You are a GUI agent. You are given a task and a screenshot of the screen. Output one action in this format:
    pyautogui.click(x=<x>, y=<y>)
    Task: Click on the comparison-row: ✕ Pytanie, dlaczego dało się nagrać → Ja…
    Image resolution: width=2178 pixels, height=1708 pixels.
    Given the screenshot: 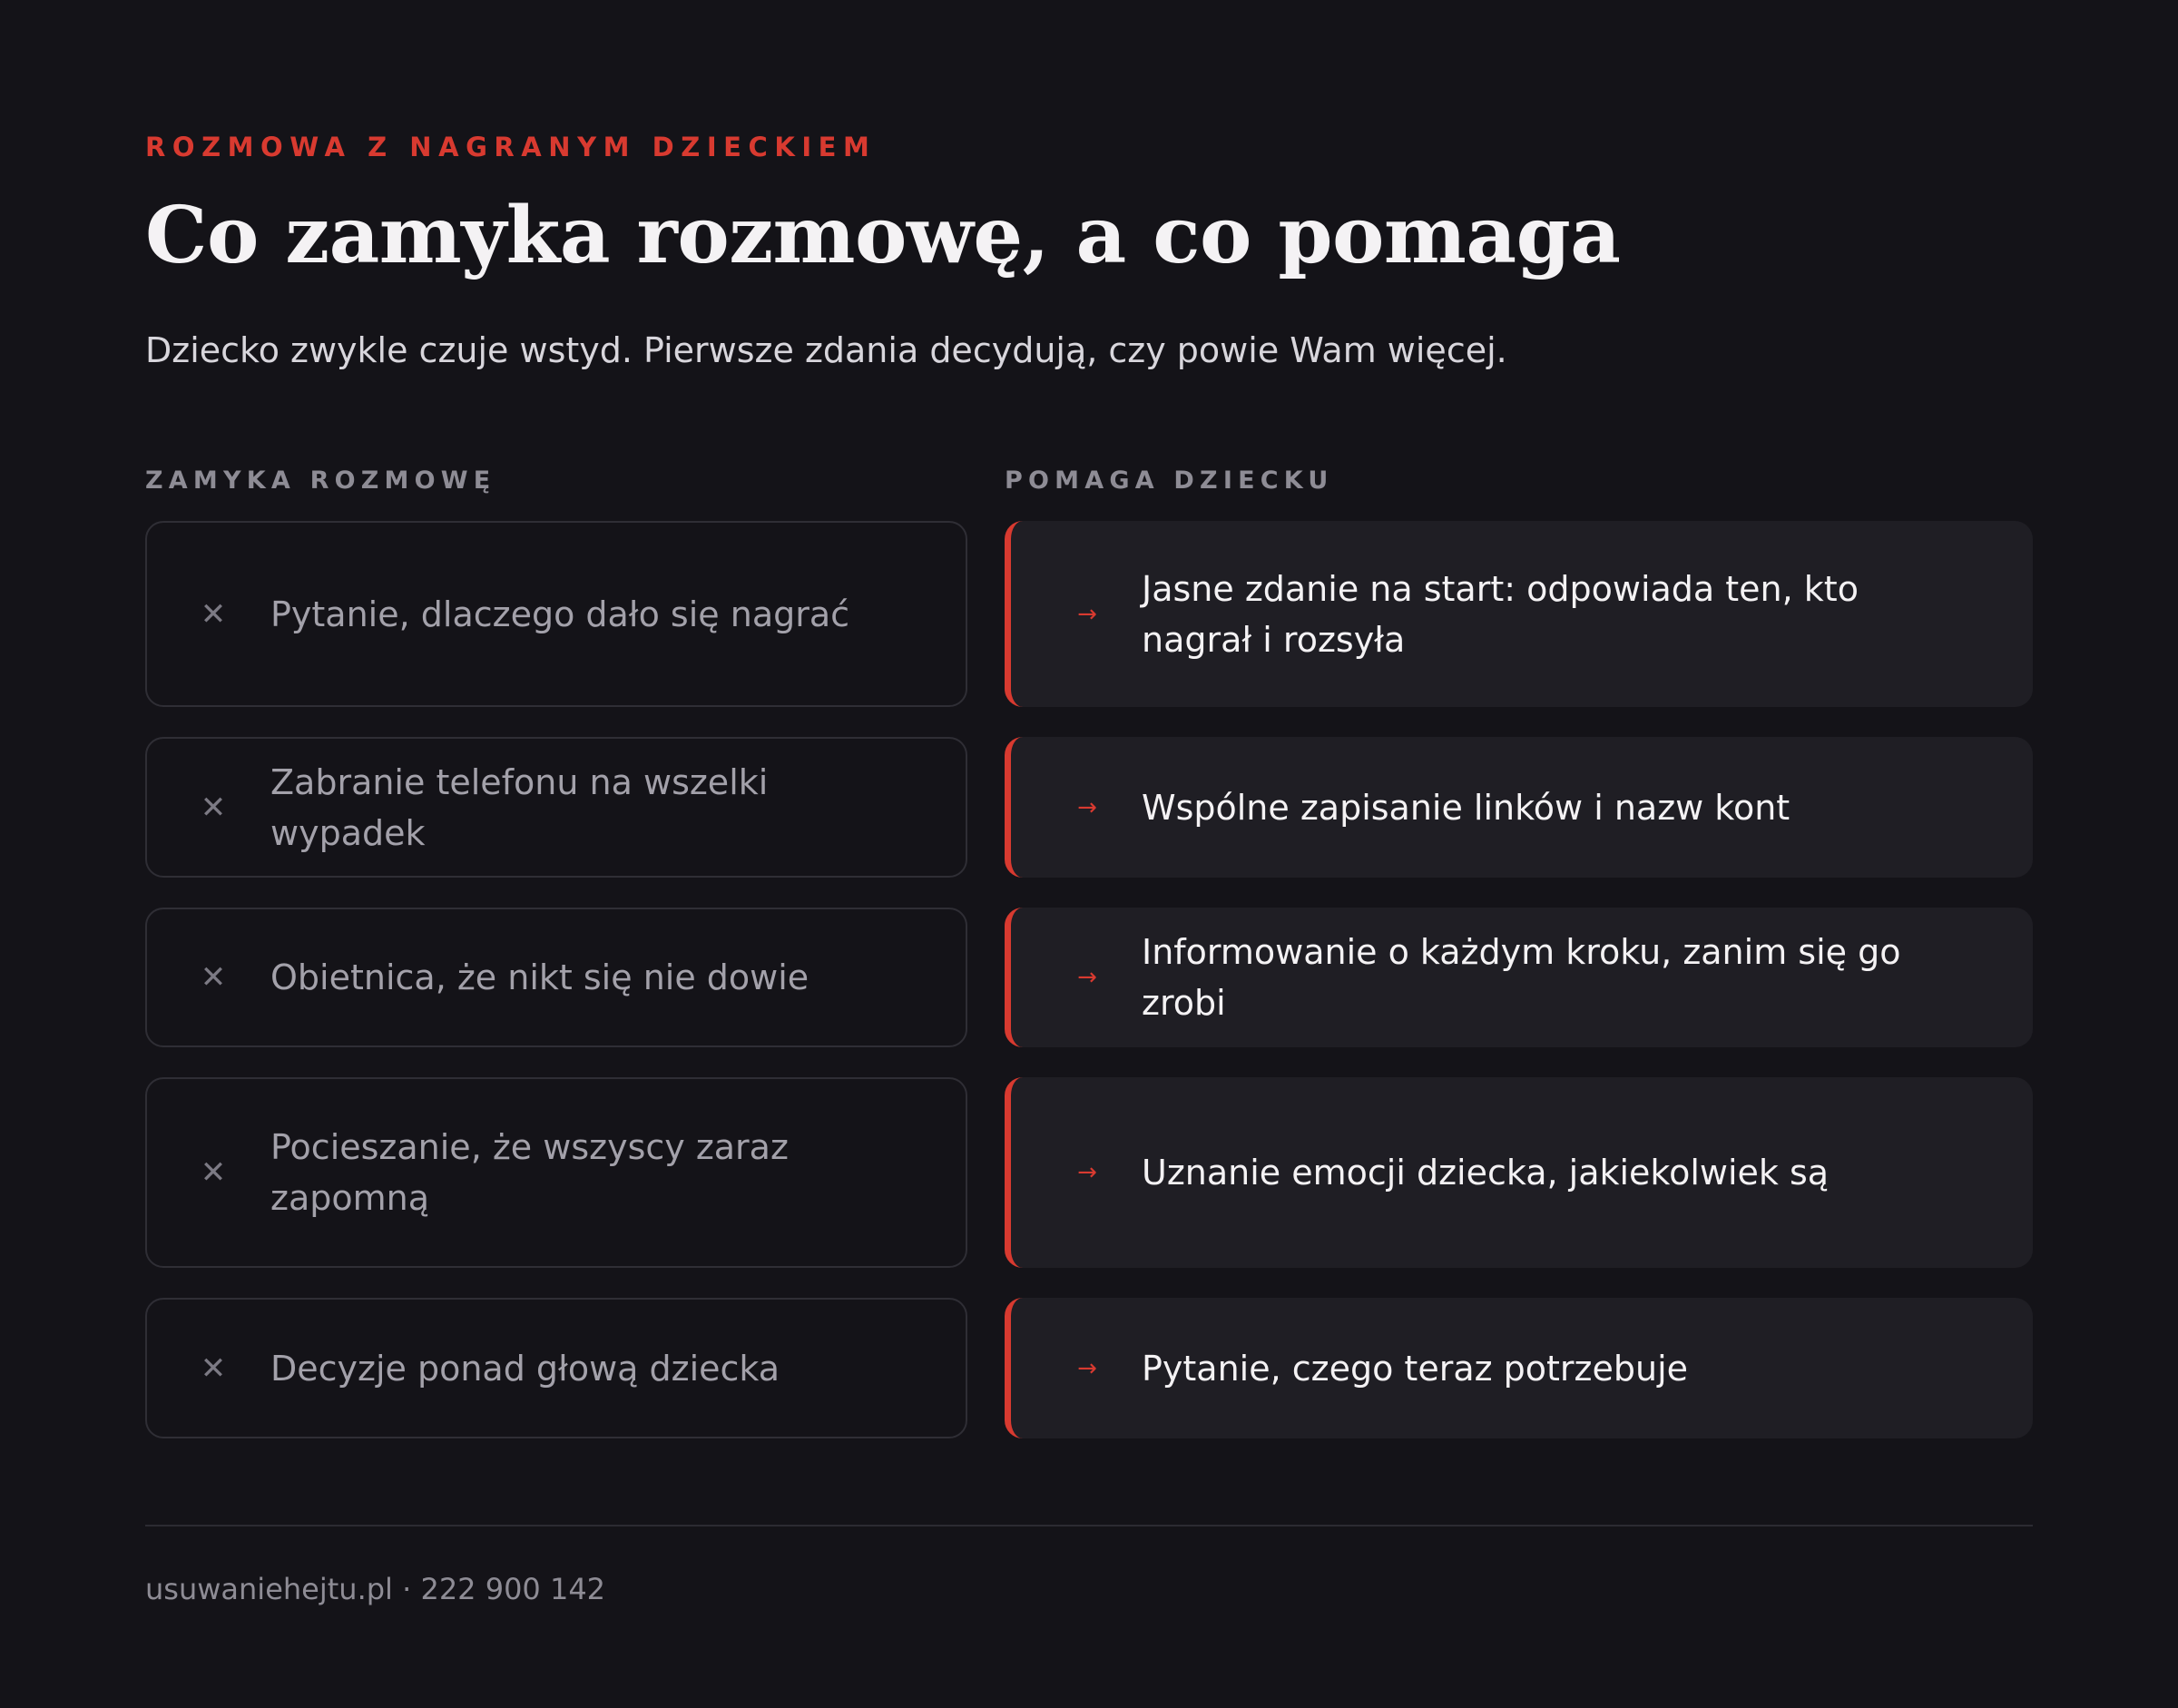 What is the action you would take?
    pyautogui.click(x=1089, y=614)
    